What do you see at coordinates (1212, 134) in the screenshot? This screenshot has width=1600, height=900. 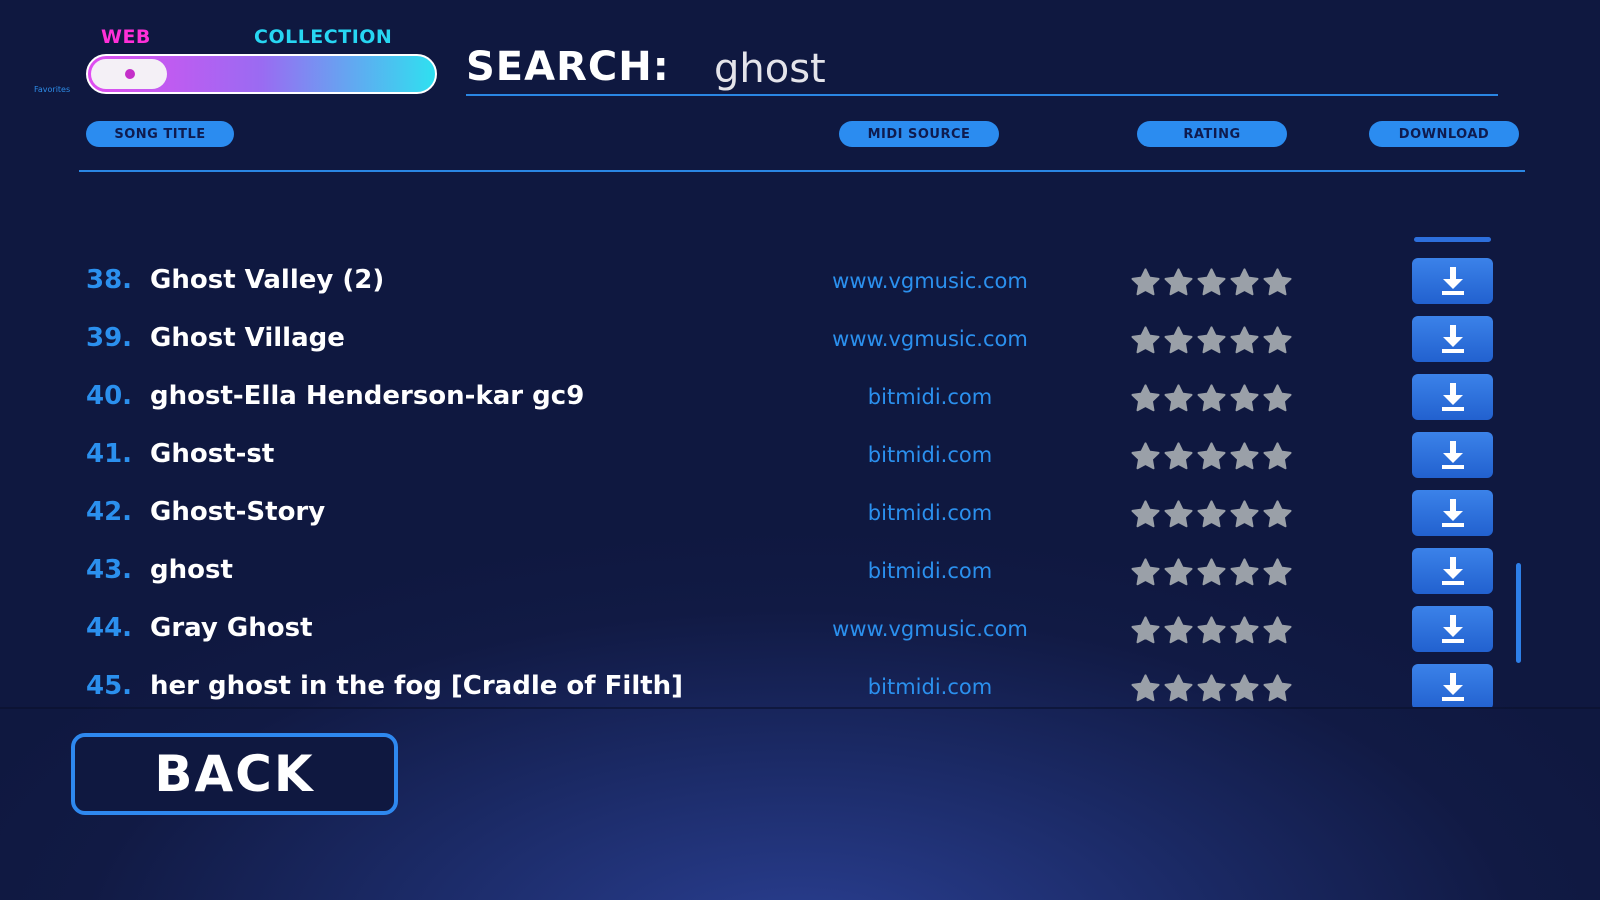 I see `column-header-rating: RATING` at bounding box center [1212, 134].